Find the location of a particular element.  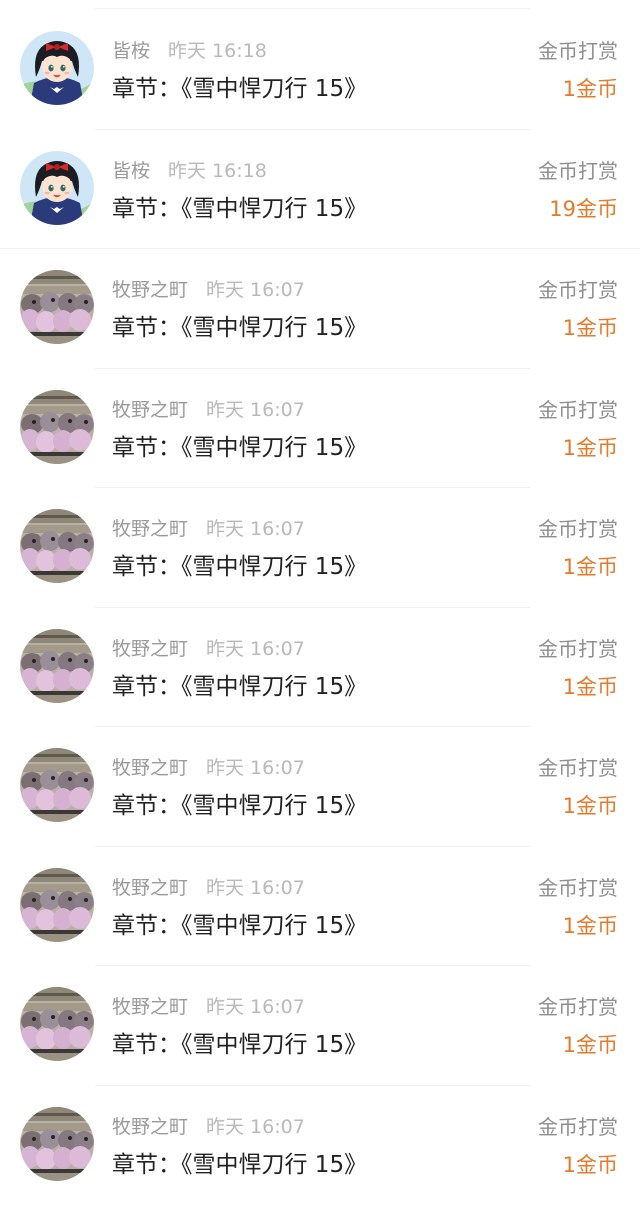

reward-amount: 19金币 is located at coordinates (583, 209).